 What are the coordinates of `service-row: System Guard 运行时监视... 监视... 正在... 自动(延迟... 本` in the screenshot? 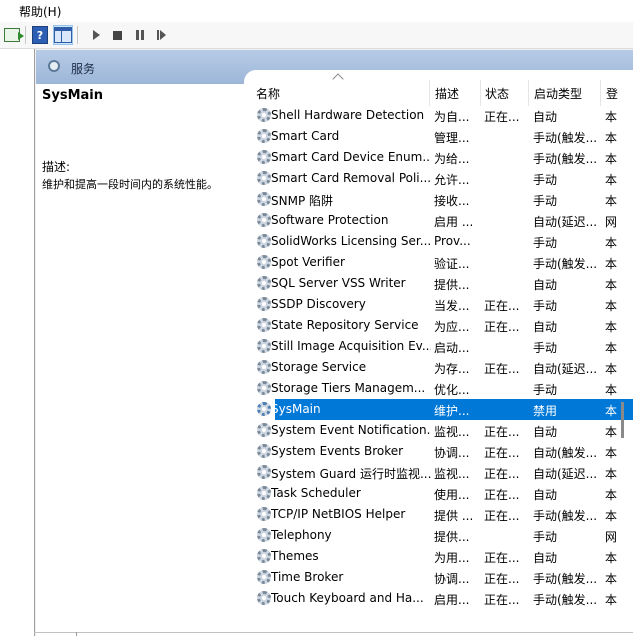 It's located at (442, 472).